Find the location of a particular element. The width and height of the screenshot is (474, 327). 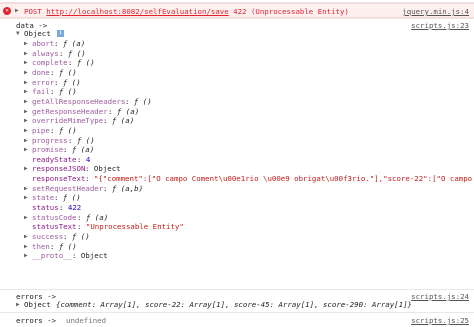

property-key: error is located at coordinates (43, 82).